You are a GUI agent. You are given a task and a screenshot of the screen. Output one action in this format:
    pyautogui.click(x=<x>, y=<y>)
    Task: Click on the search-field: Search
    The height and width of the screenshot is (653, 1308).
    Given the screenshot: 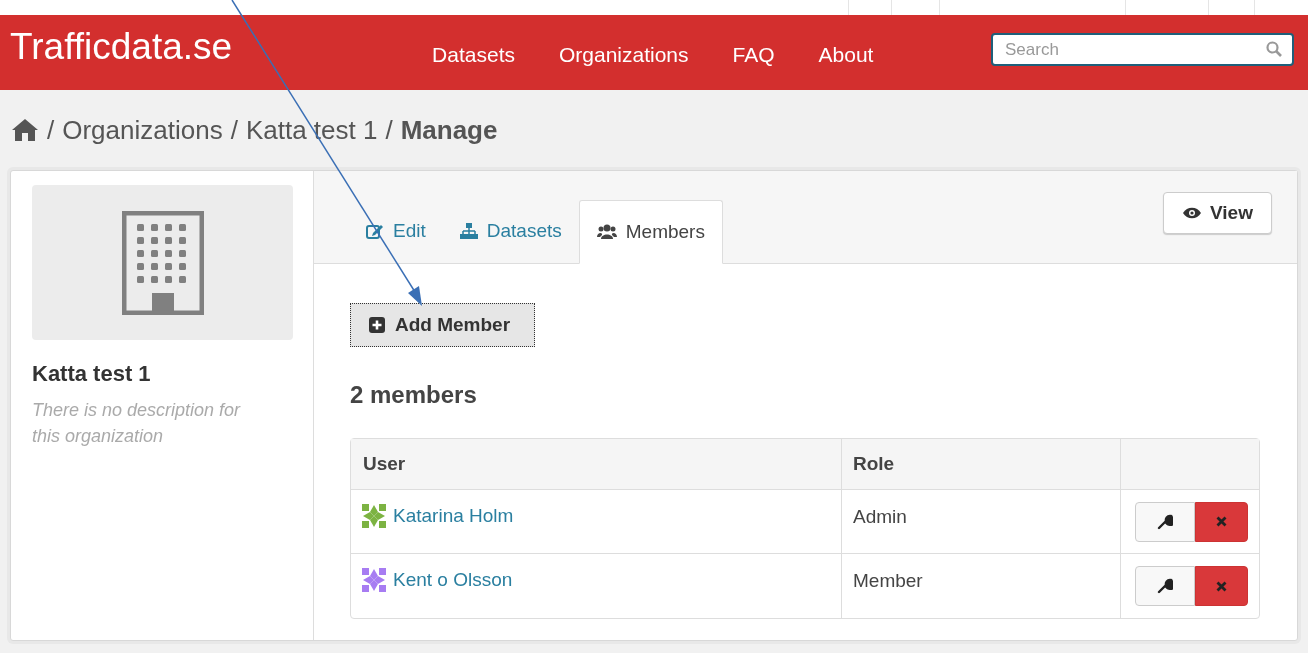 What is the action you would take?
    pyautogui.click(x=1142, y=49)
    